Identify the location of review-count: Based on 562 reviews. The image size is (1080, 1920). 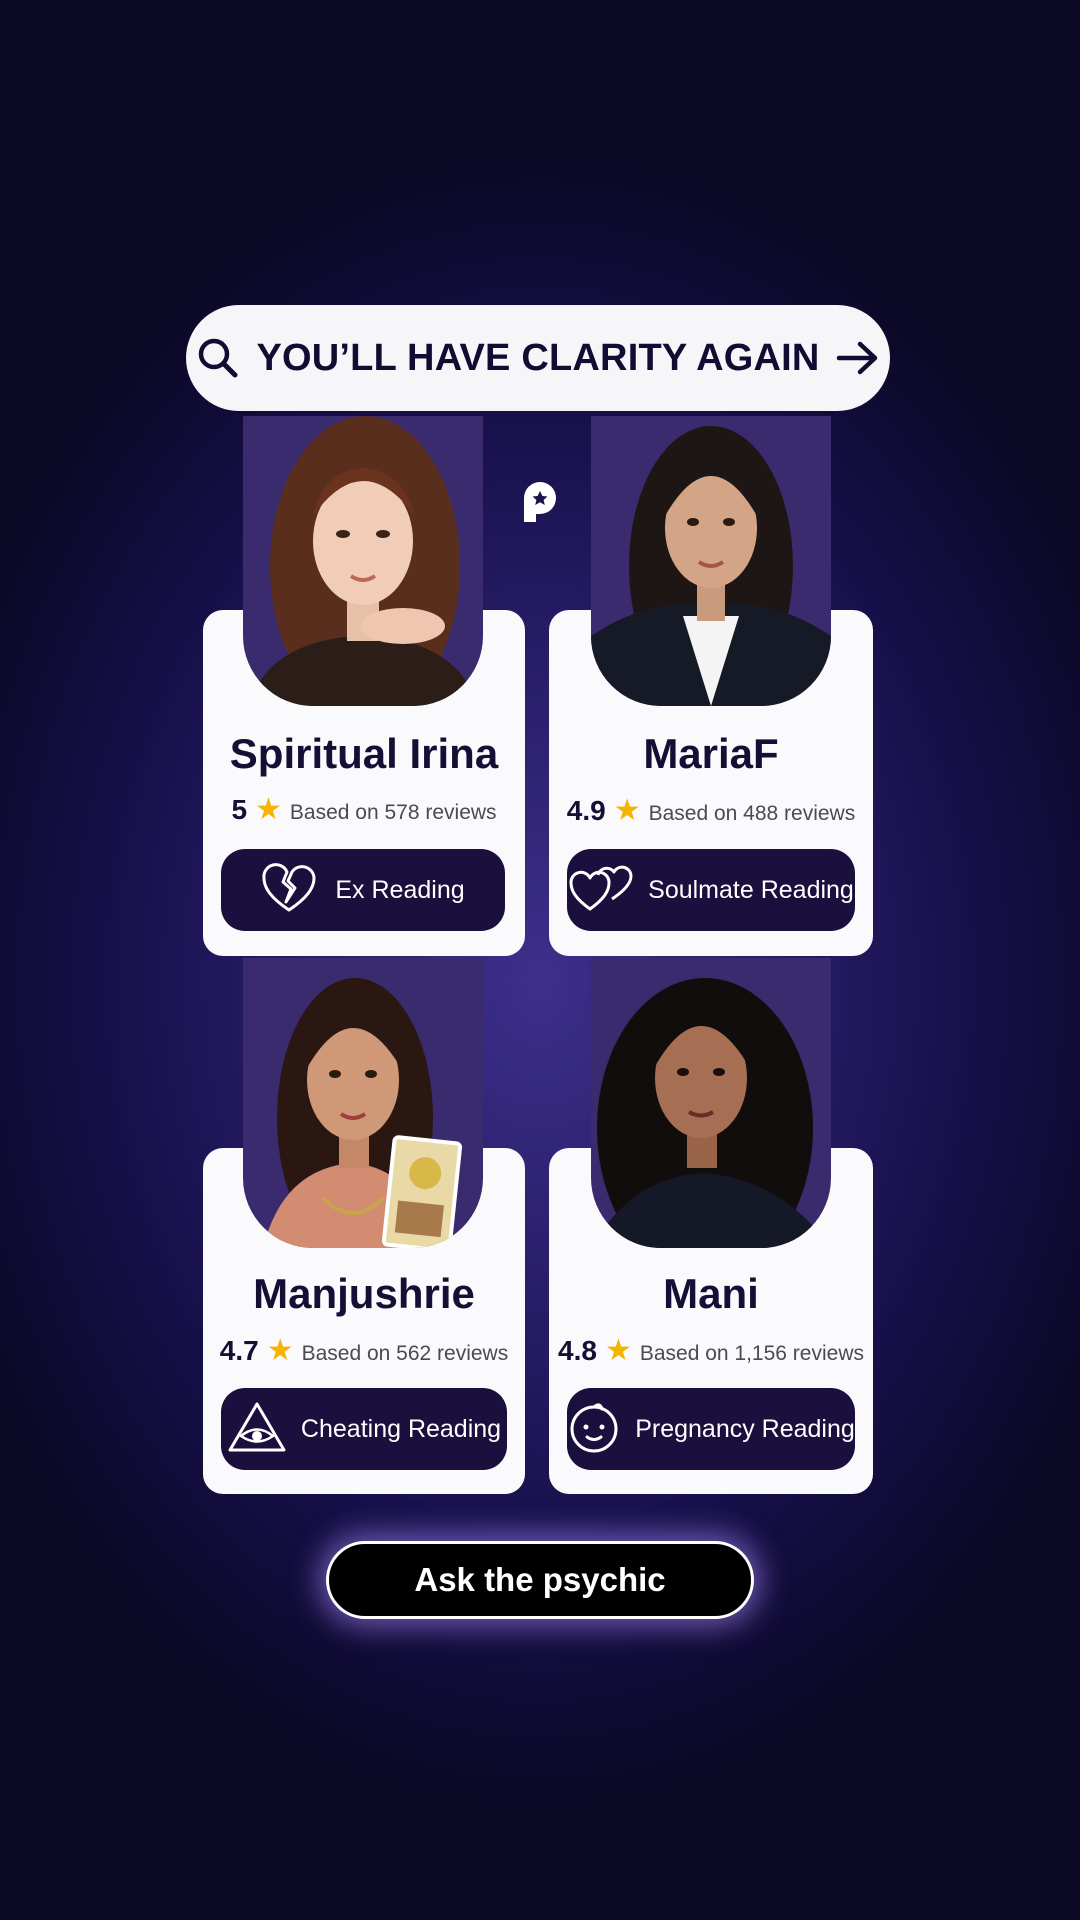
(405, 1353).